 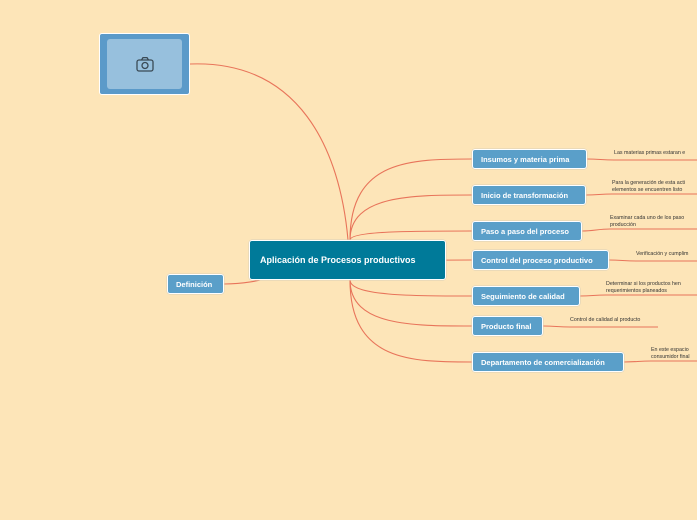 I want to click on branch-node: Paso a paso del proceso, so click(x=527, y=231).